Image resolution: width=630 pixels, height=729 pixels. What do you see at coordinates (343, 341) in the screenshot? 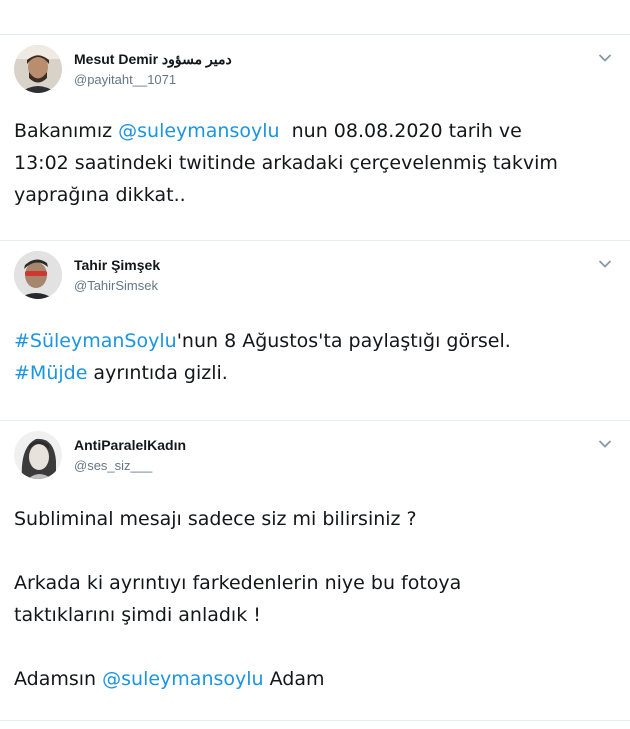
I see `tweet-text-part: 'nun 8 Ağustos'ta paylaştığı görsel.` at bounding box center [343, 341].